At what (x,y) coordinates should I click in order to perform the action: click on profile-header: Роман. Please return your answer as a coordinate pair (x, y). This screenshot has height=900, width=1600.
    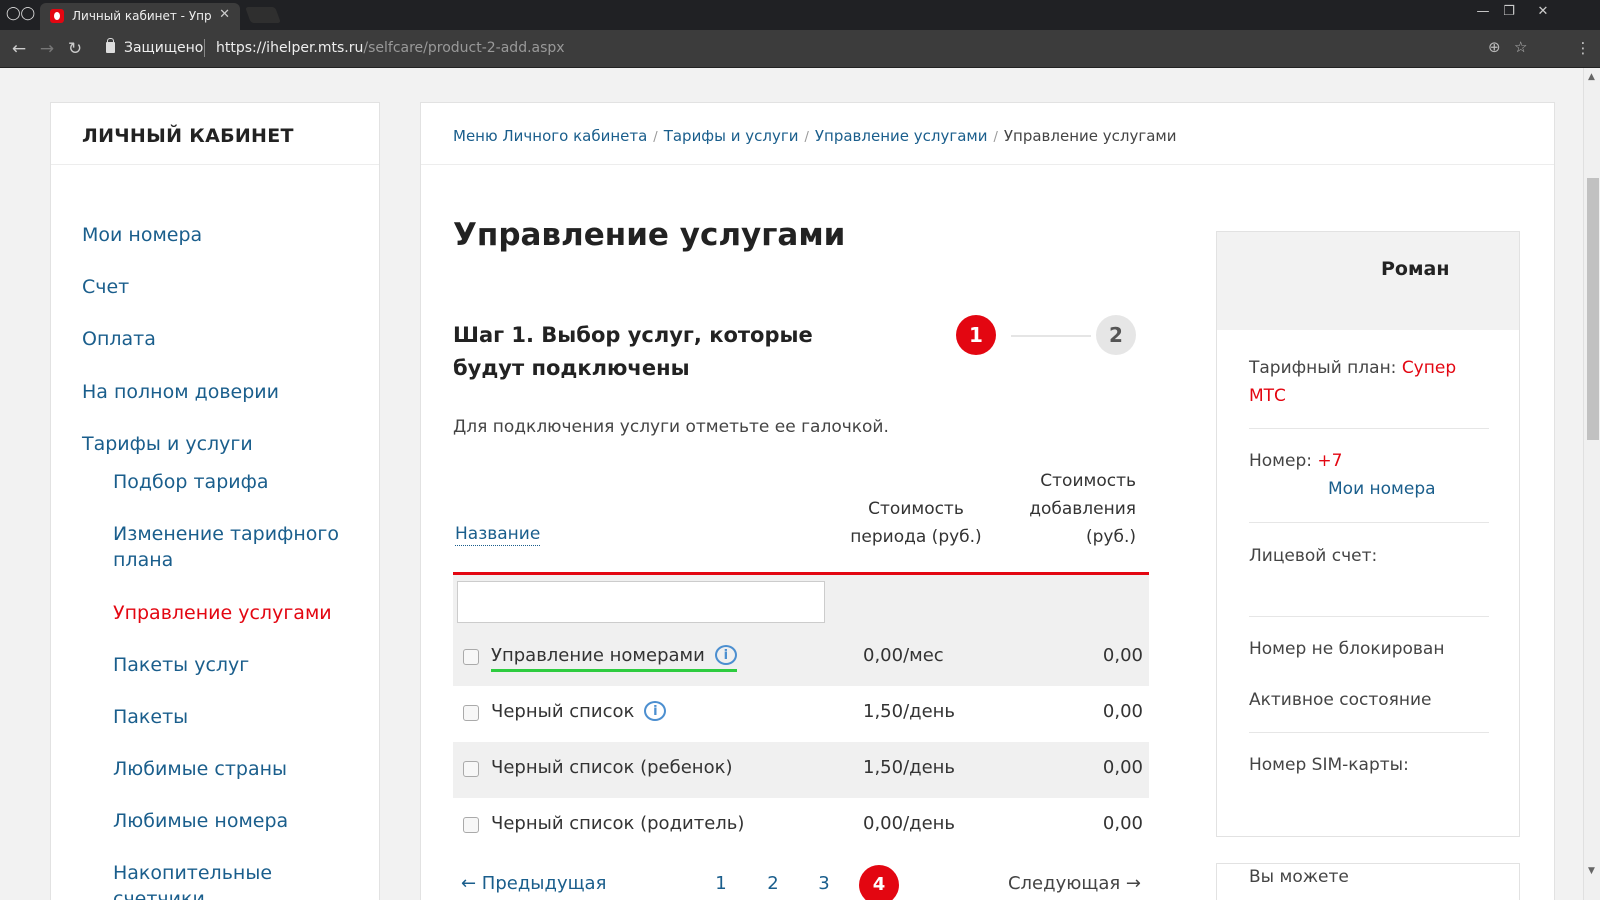
    Looking at the image, I should click on (1368, 281).